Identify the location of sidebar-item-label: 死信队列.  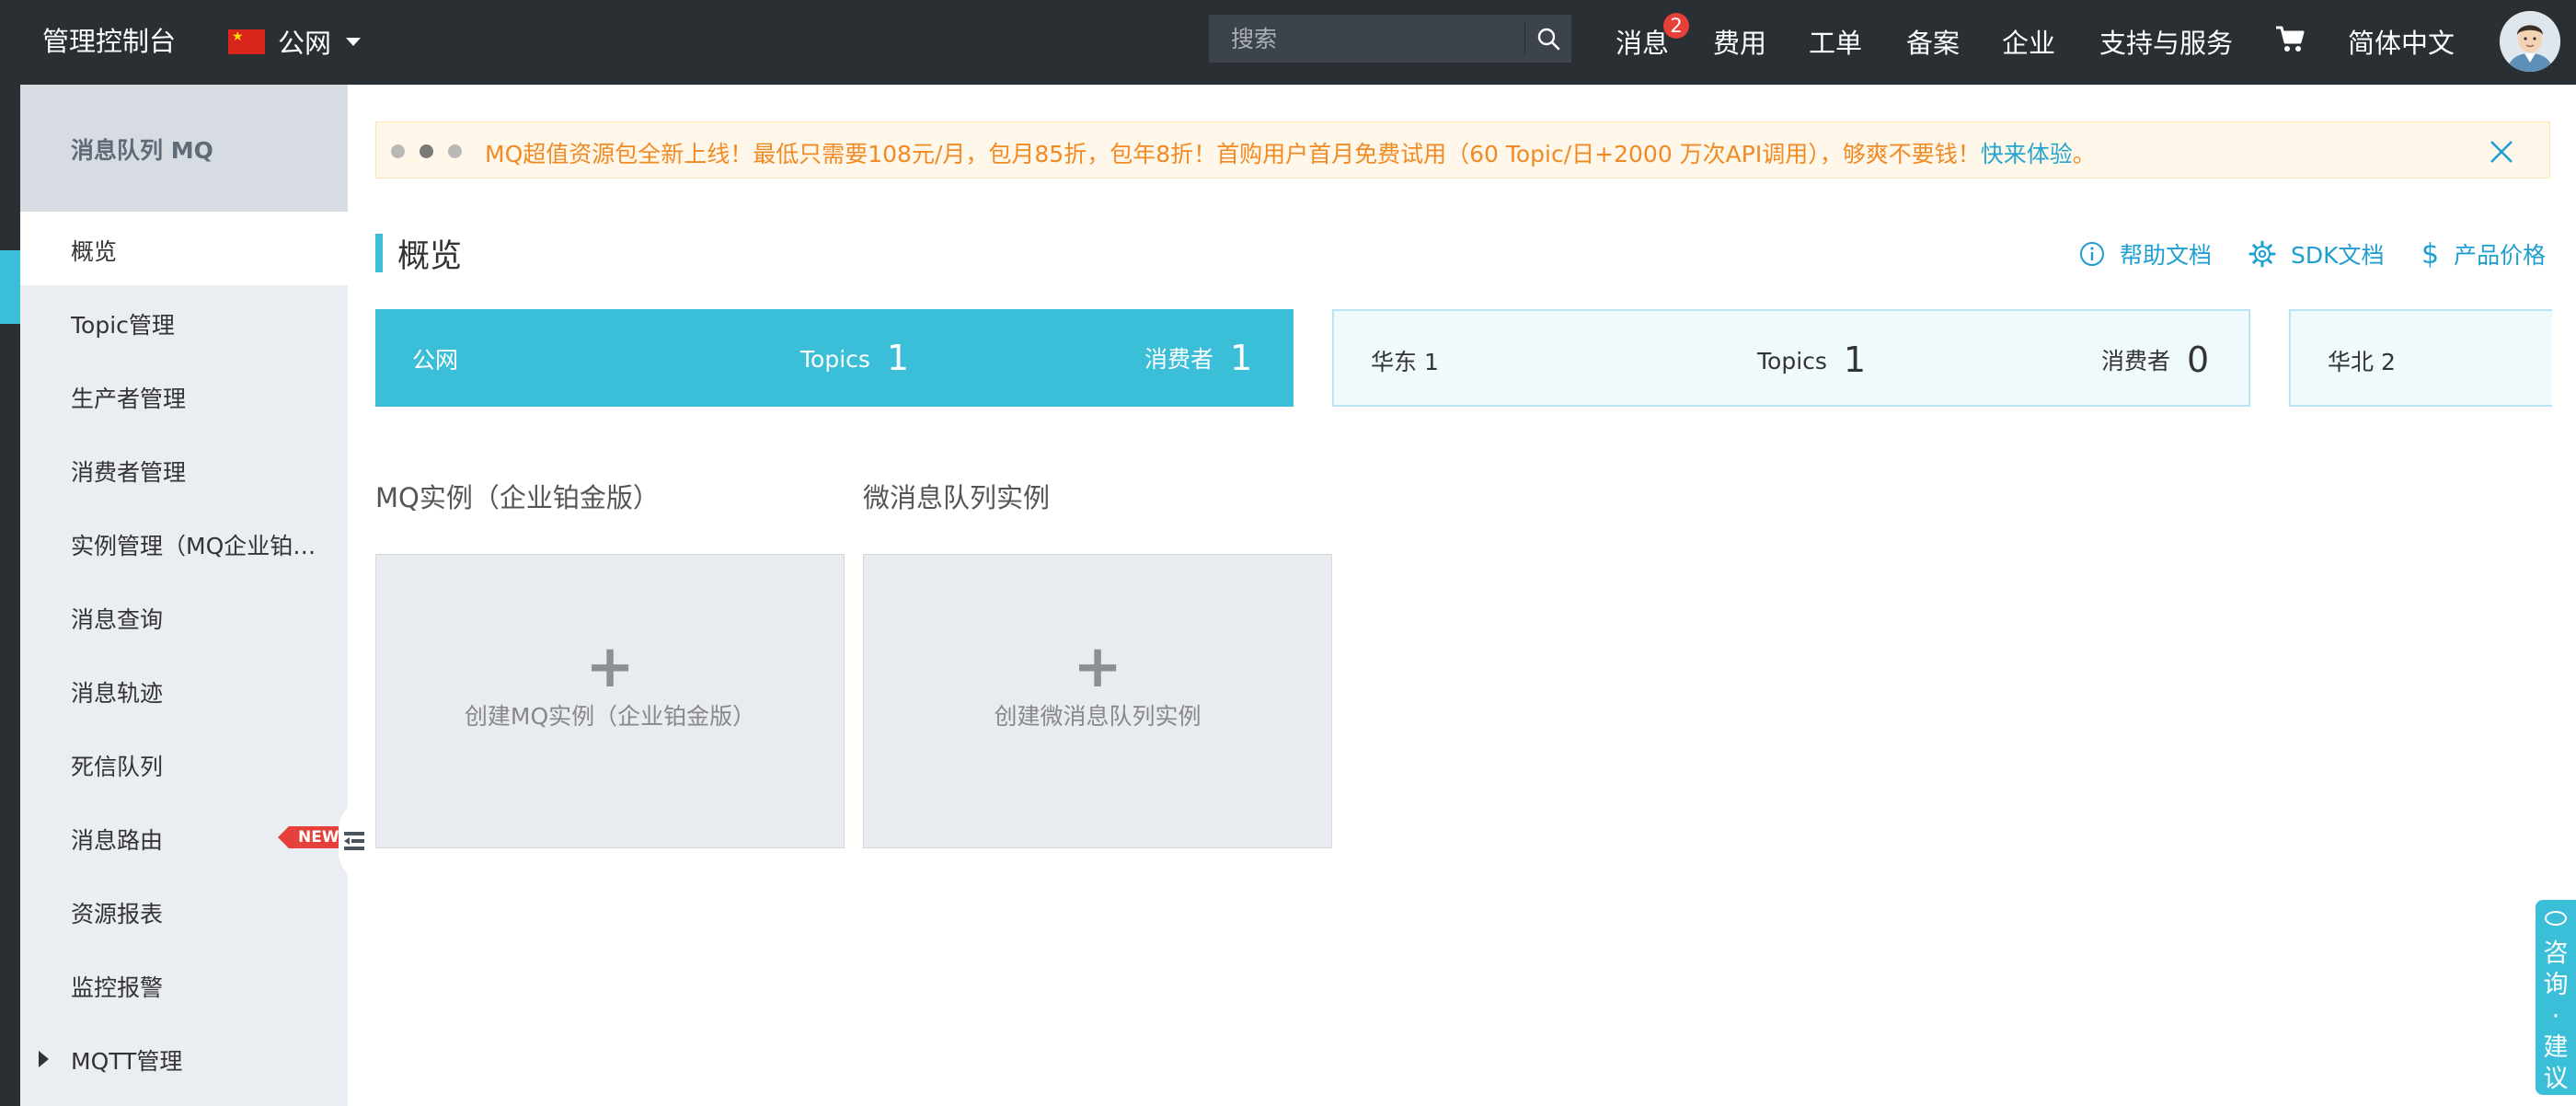
(117, 767).